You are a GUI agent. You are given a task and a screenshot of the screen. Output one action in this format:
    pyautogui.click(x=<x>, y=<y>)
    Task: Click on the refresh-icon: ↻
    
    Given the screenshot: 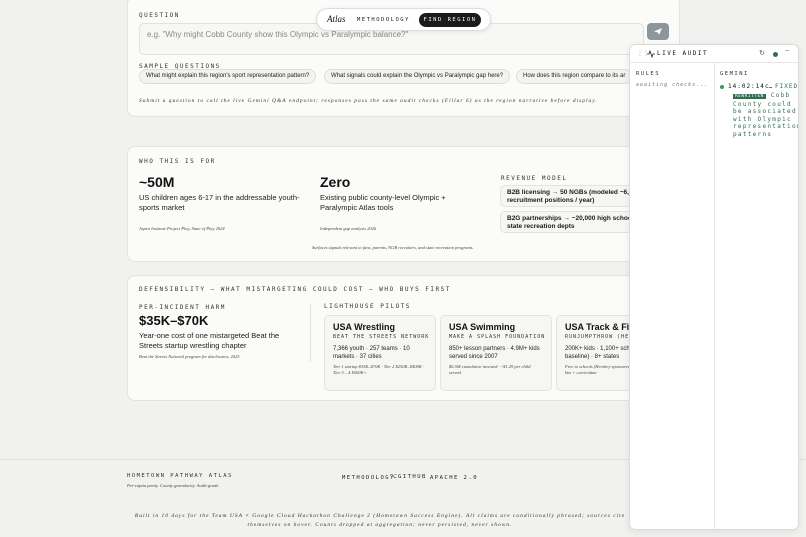 What is the action you would take?
    pyautogui.click(x=762, y=53)
    